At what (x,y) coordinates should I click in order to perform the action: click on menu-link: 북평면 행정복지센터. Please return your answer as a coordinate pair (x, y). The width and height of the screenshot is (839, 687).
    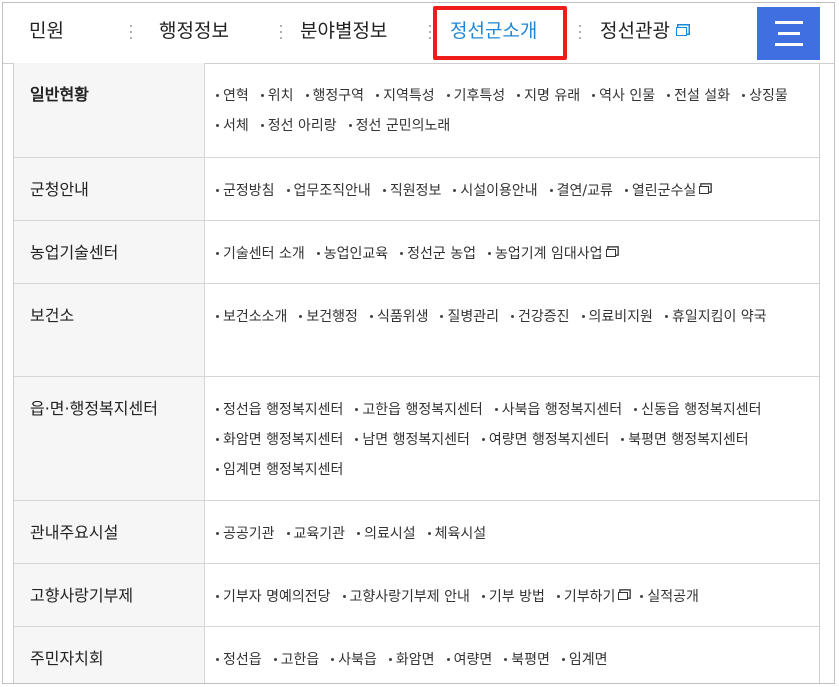
    Looking at the image, I should click on (685, 440).